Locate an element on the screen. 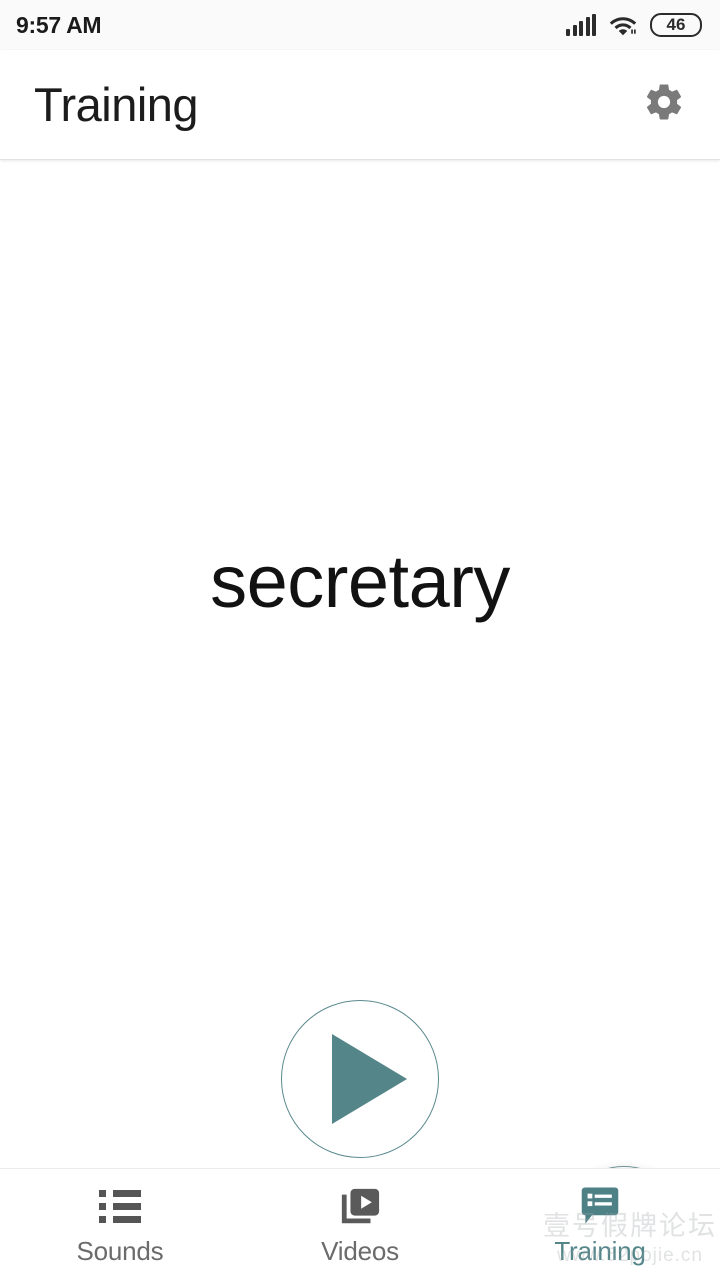  status-indicators: 46 is located at coordinates (634, 25).